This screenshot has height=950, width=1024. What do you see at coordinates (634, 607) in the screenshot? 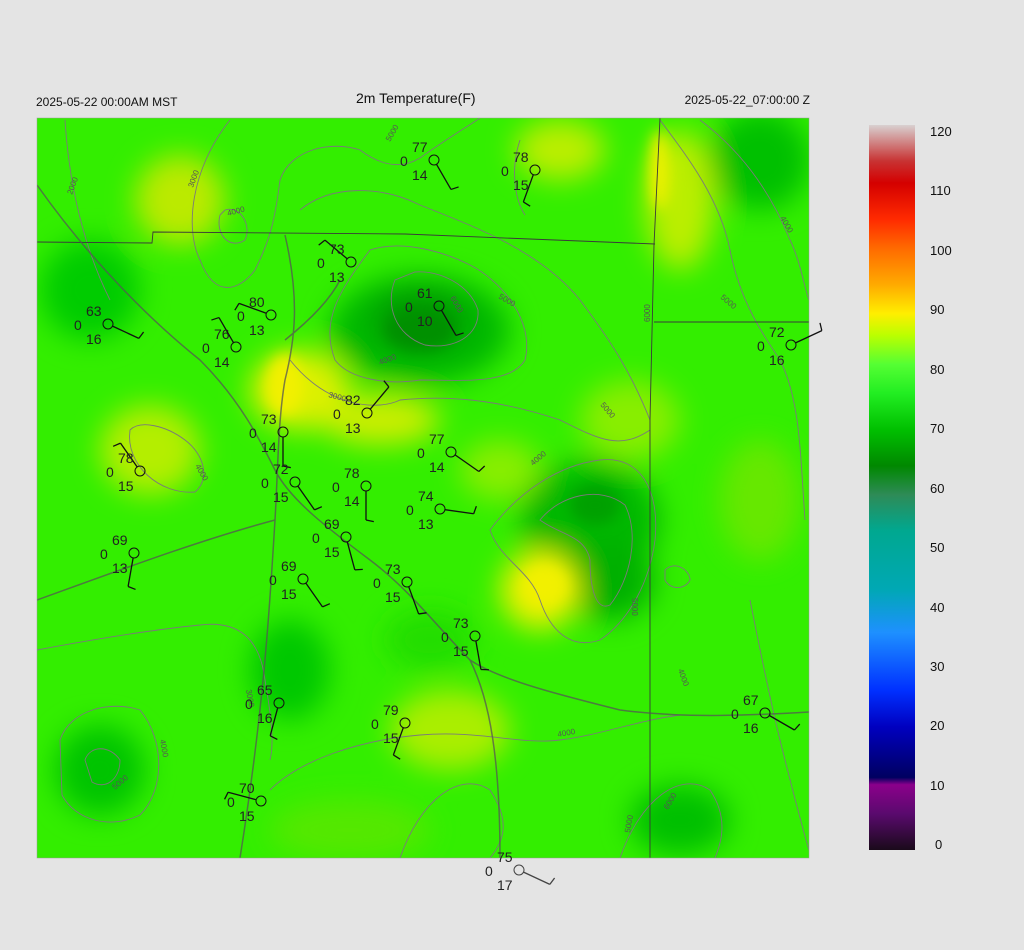
I see `contour-label: 5000` at bounding box center [634, 607].